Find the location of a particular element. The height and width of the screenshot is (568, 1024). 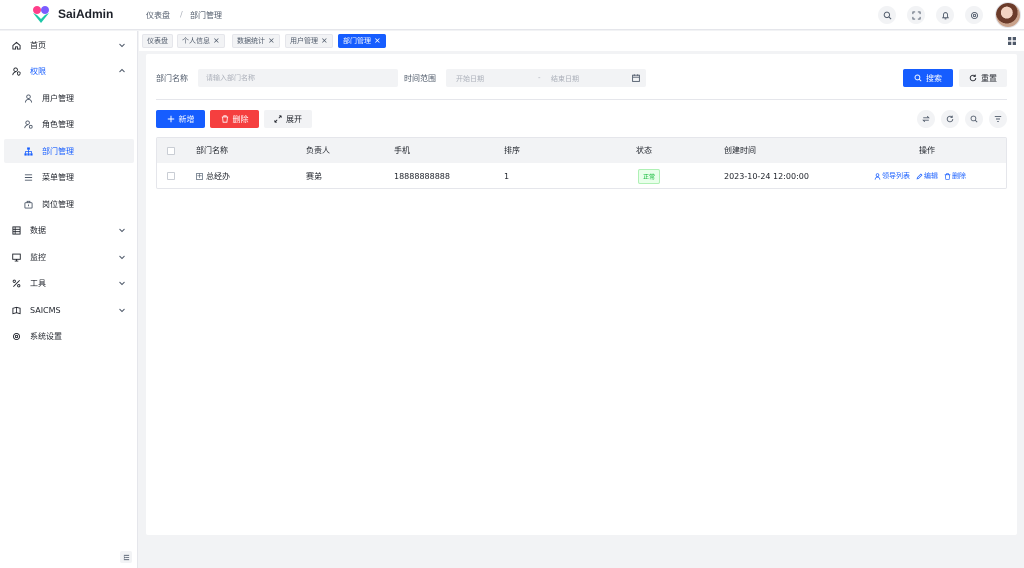

leader-list-link: 领导列表 is located at coordinates (892, 176).